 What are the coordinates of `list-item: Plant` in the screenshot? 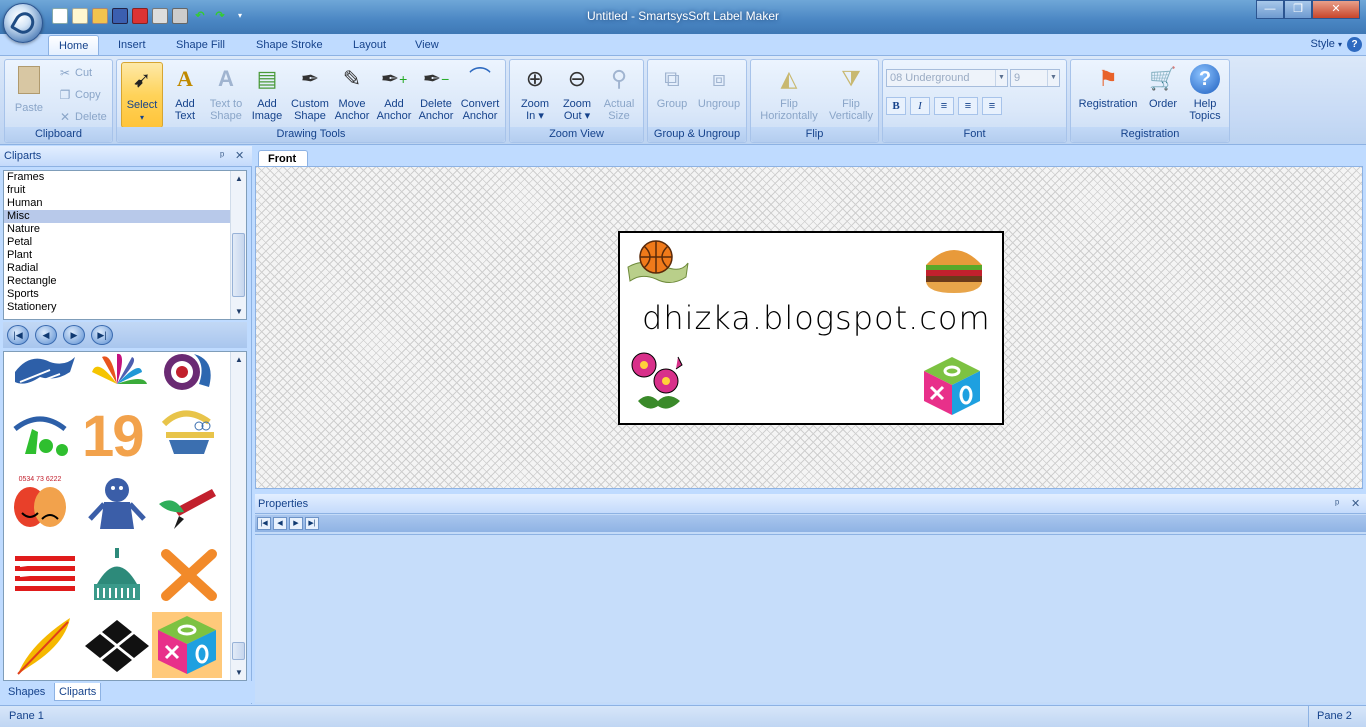 It's located at (117, 255).